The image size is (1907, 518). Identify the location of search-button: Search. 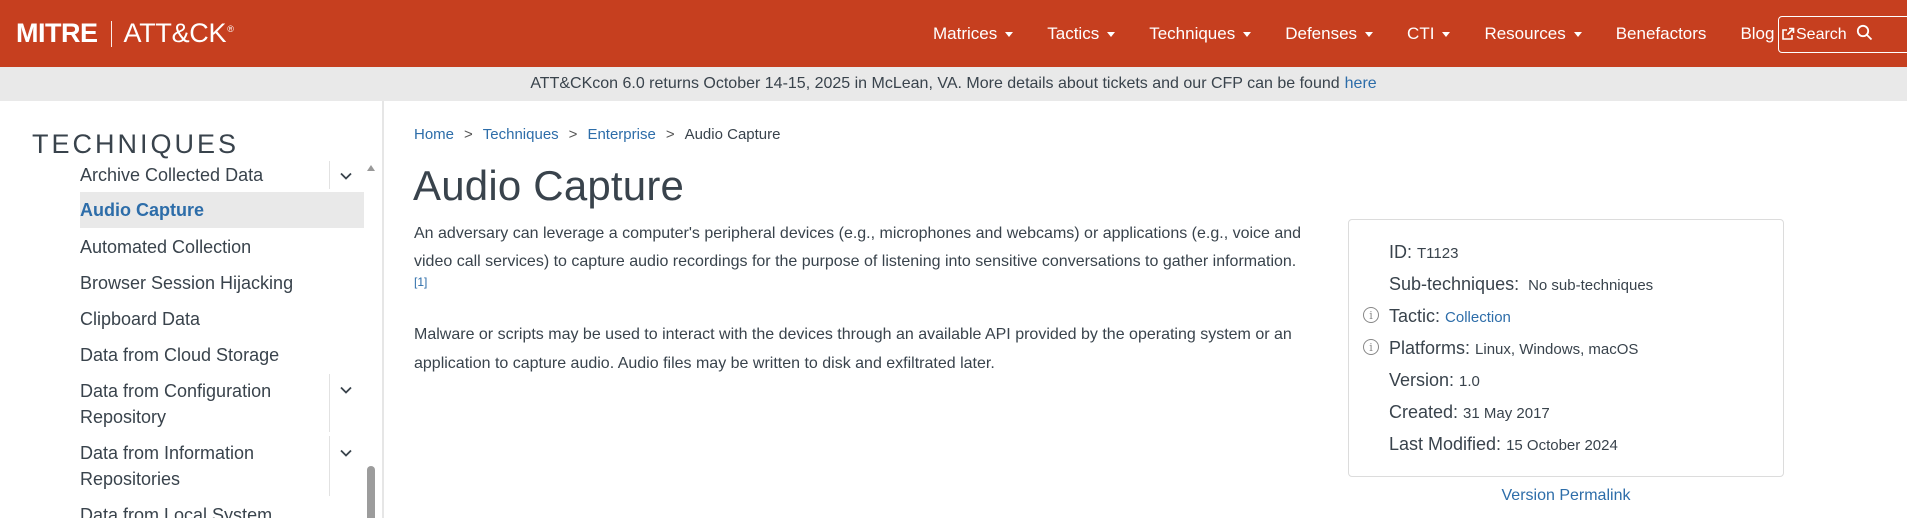
(1842, 34).